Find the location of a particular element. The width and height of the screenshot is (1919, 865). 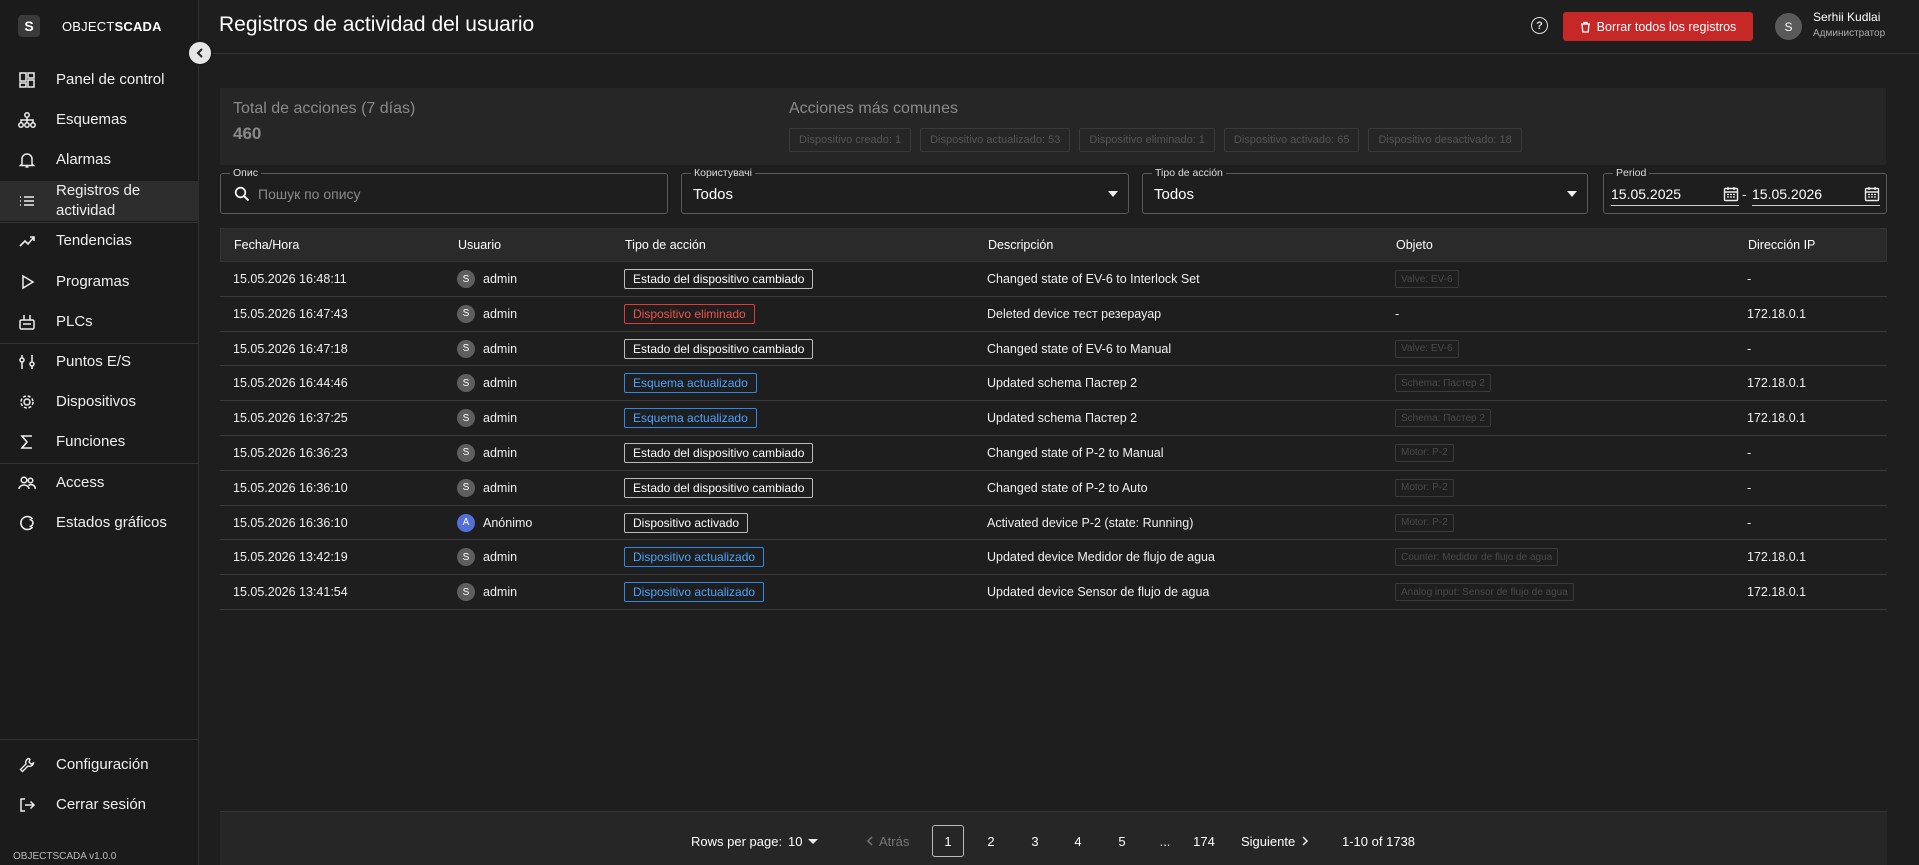

sidebar-item-tendencias: Tendencias is located at coordinates (99, 241).